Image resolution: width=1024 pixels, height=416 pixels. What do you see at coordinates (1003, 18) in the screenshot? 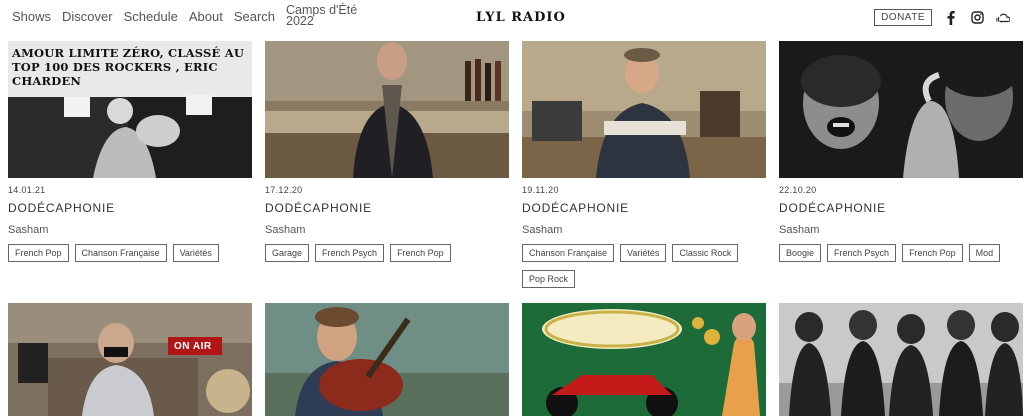
I see `soundcloud-icon` at bounding box center [1003, 18].